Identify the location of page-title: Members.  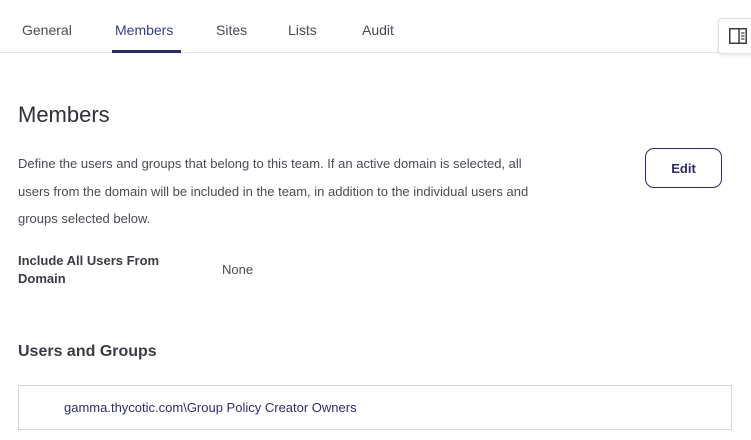
(64, 114).